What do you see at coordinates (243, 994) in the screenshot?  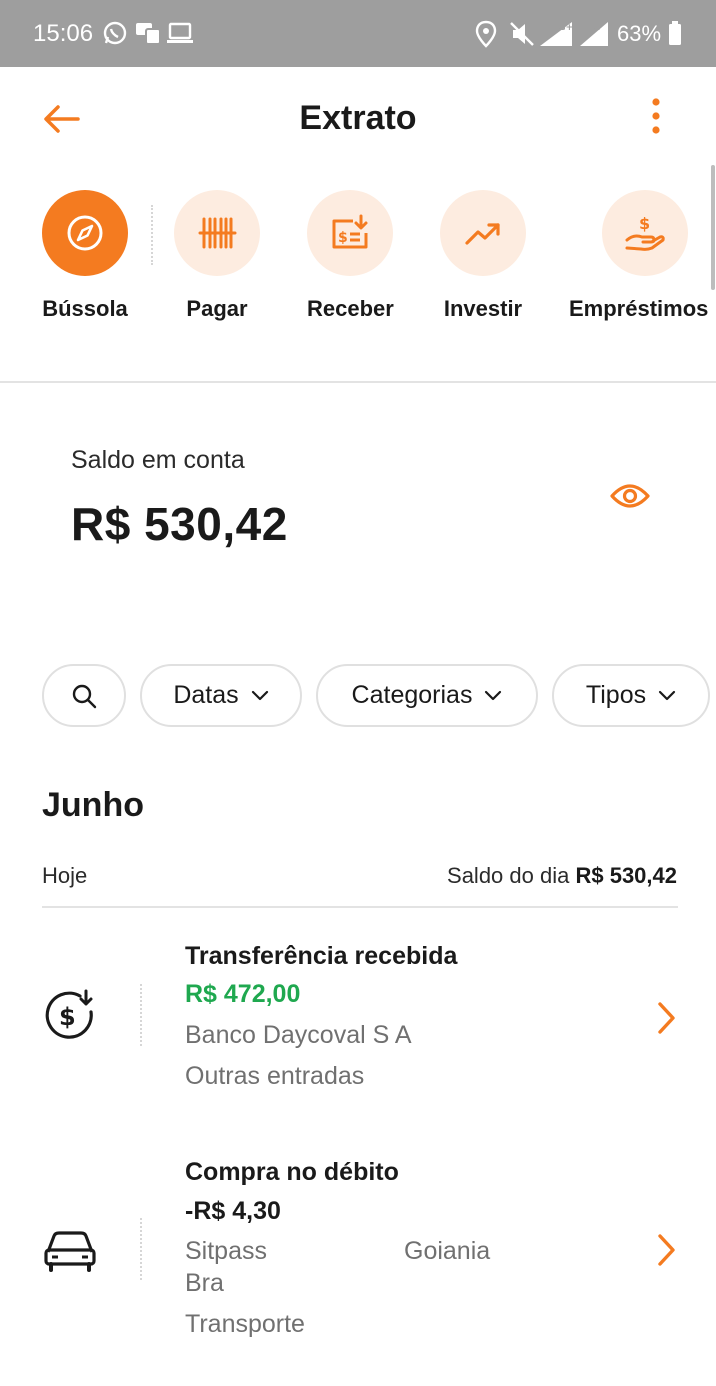 I see `transaction-amount: R$ 472,00` at bounding box center [243, 994].